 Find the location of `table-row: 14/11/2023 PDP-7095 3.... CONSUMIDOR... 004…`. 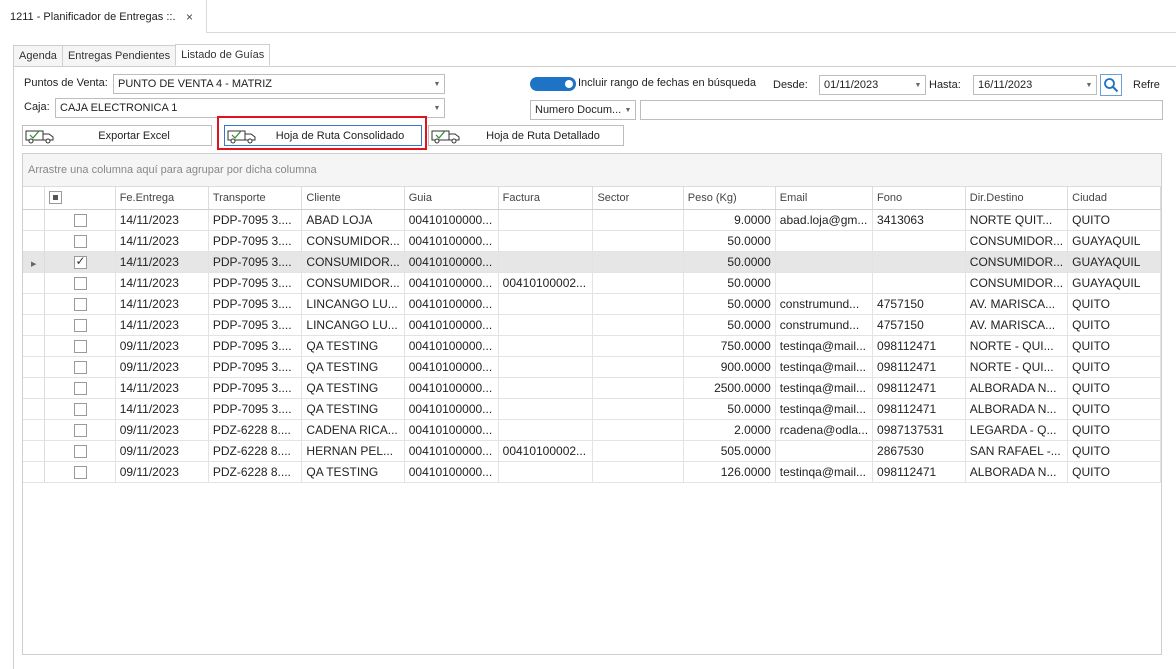

table-row: 14/11/2023 PDP-7095 3.... CONSUMIDOR... 004… is located at coordinates (592, 241).